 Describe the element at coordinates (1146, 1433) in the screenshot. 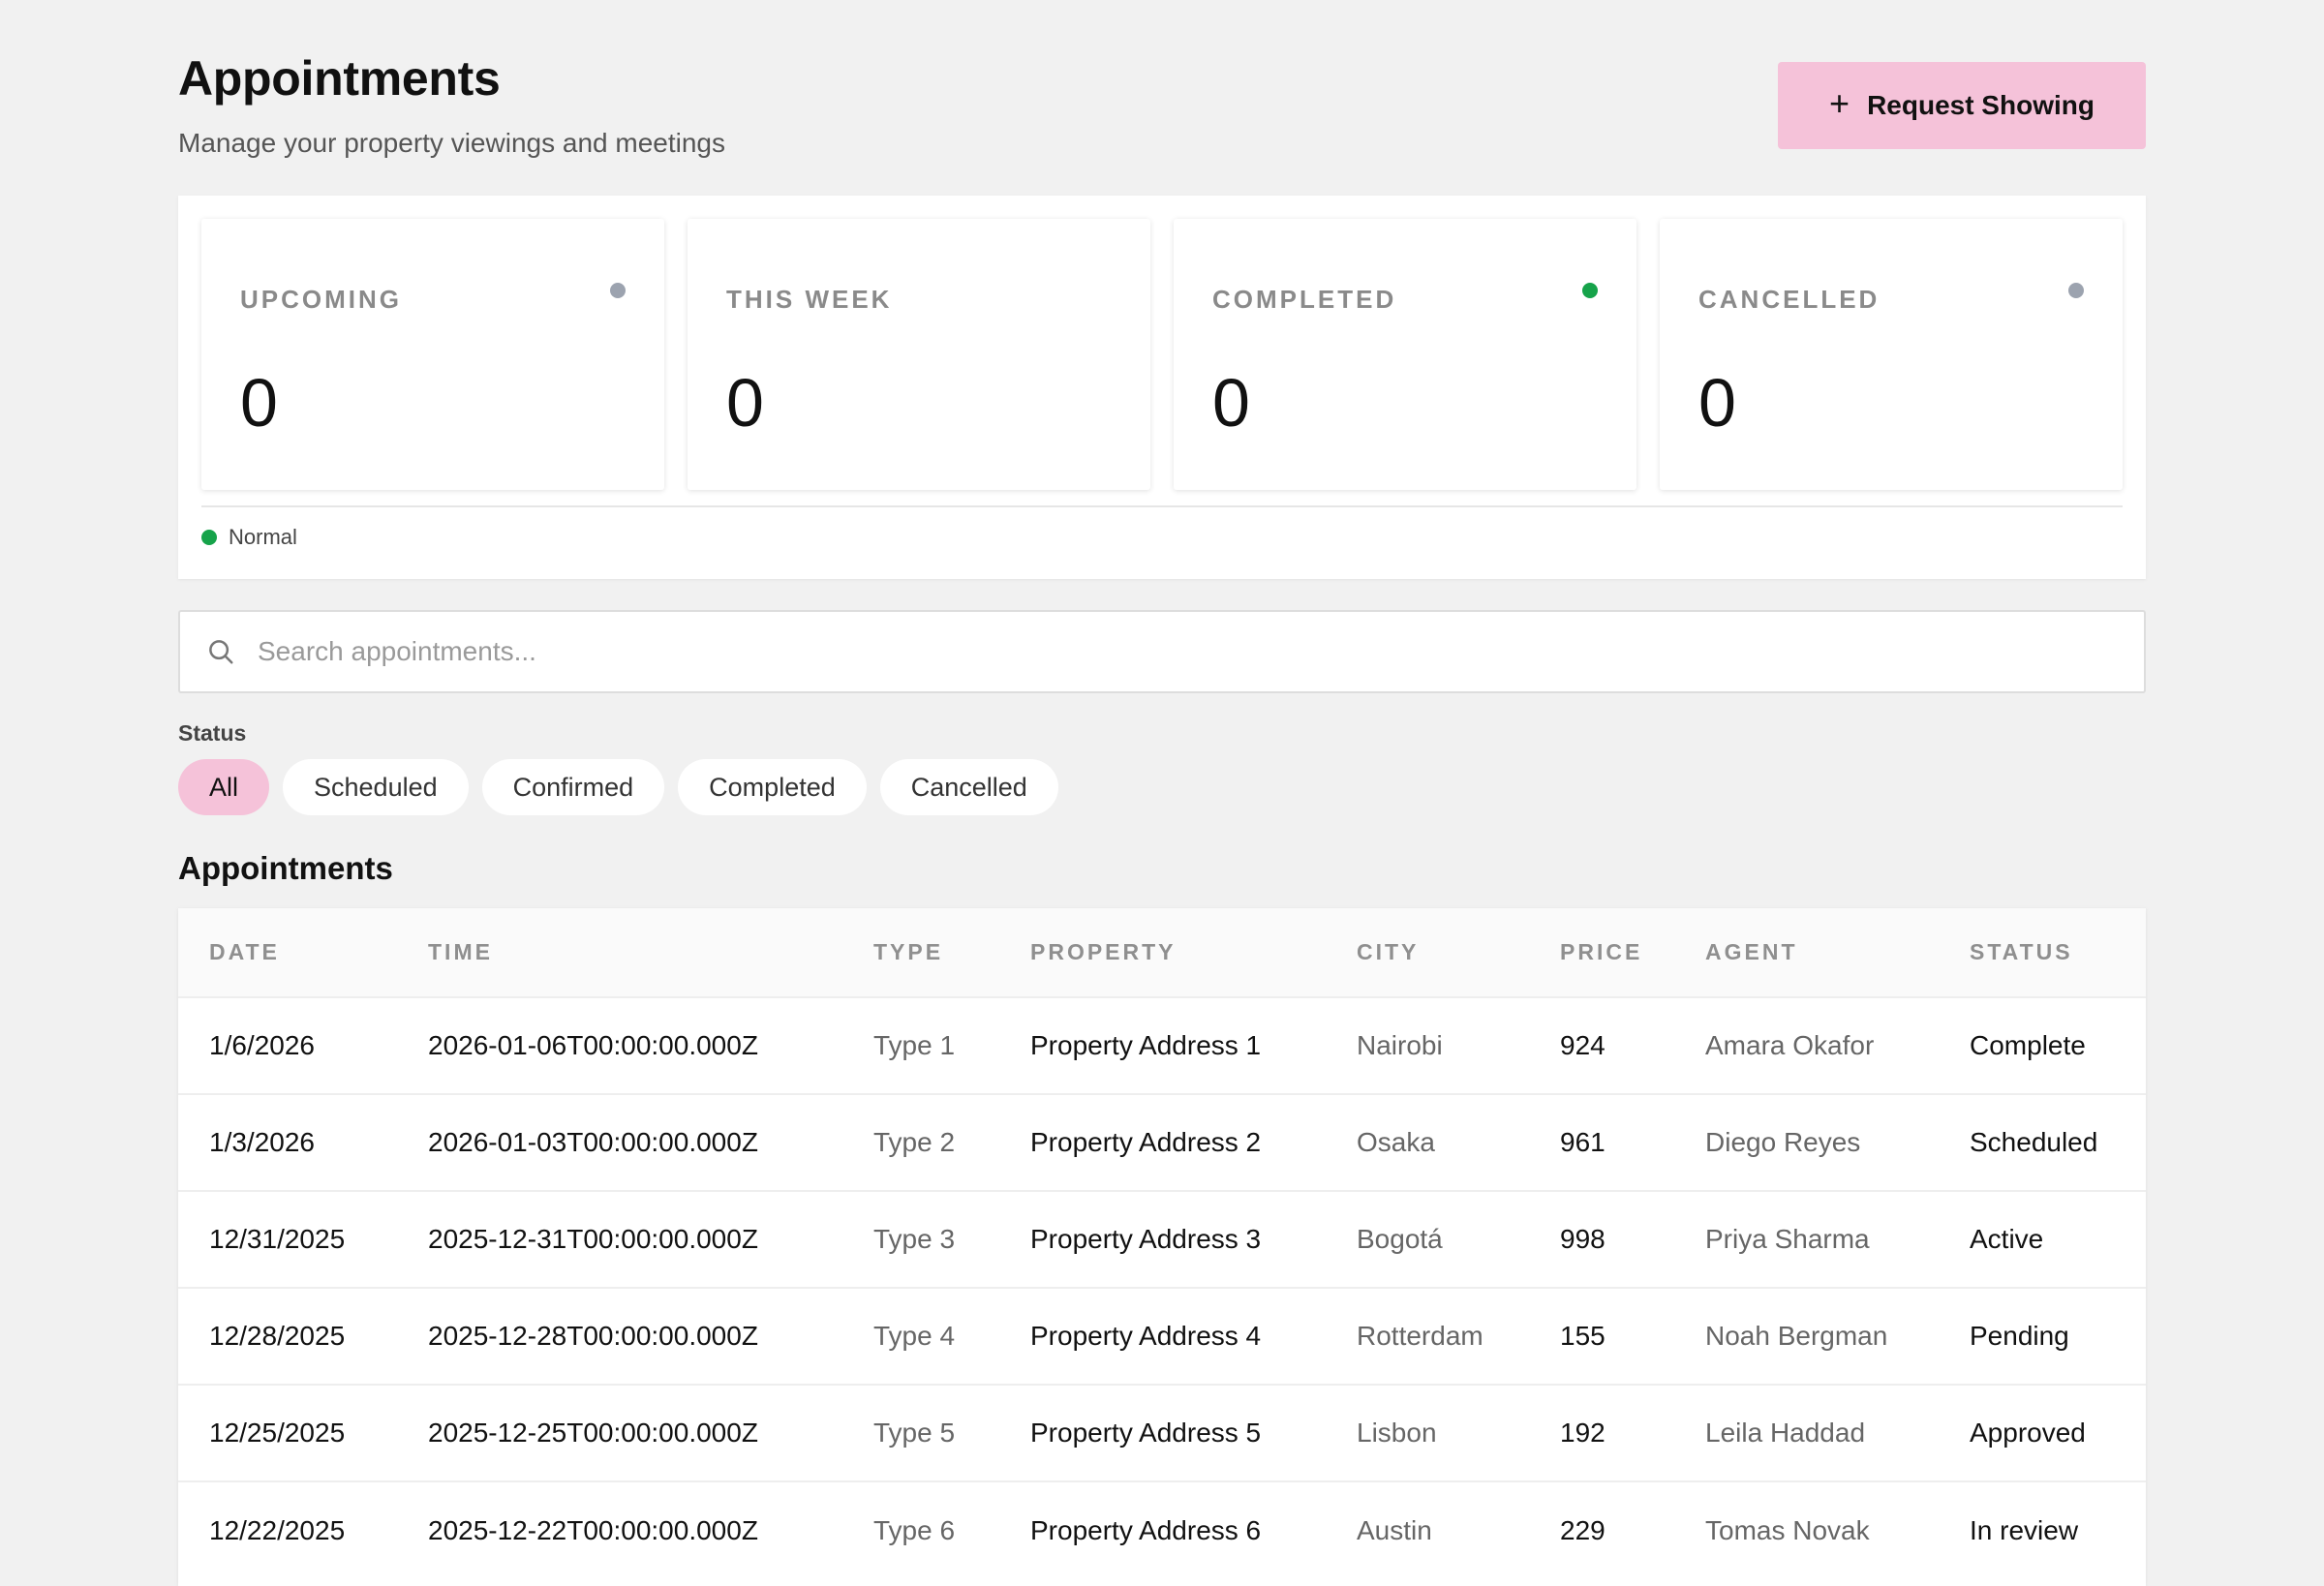

I see `cell-property: Property Address 5` at that location.